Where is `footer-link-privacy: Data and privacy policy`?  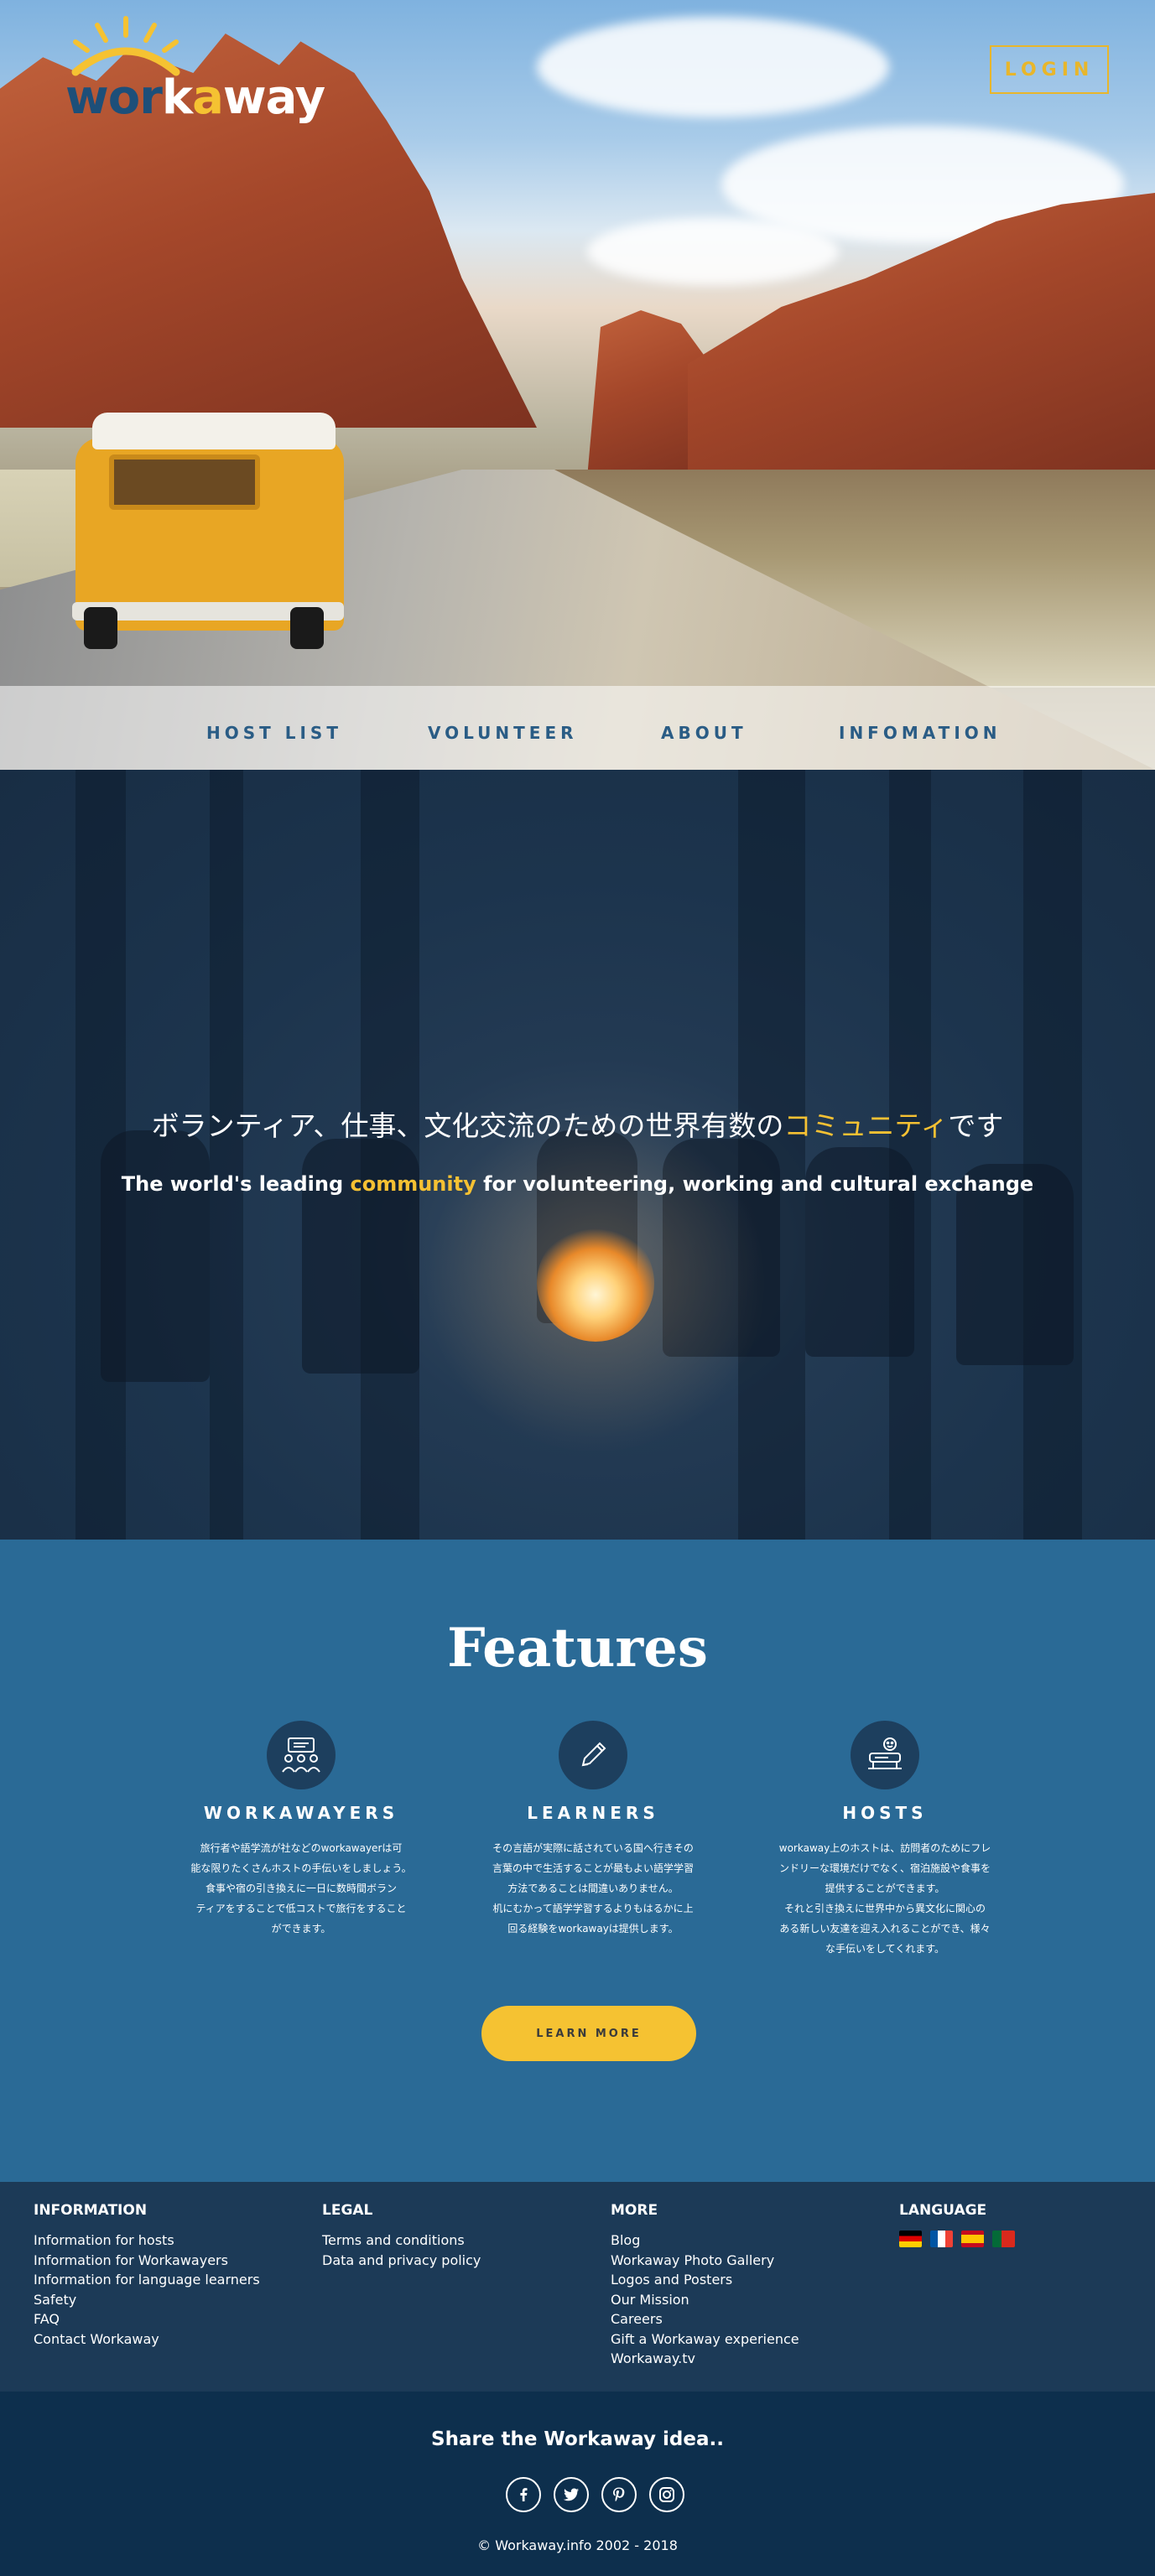 footer-link-privacy: Data and privacy policy is located at coordinates (456, 2261).